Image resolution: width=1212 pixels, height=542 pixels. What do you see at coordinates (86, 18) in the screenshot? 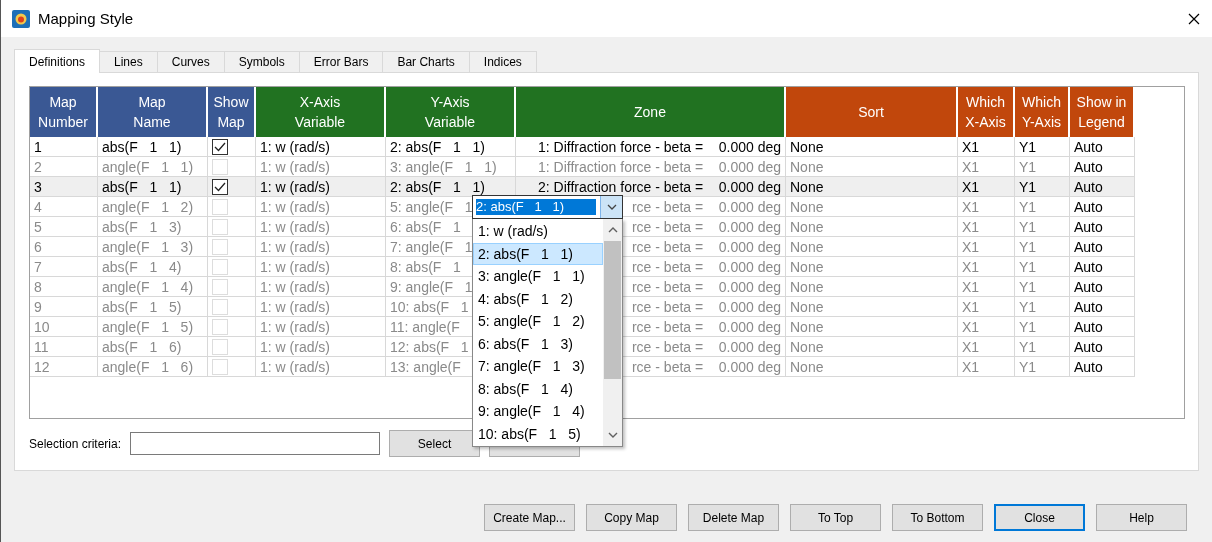
I see `window-title: Mapping Style` at bounding box center [86, 18].